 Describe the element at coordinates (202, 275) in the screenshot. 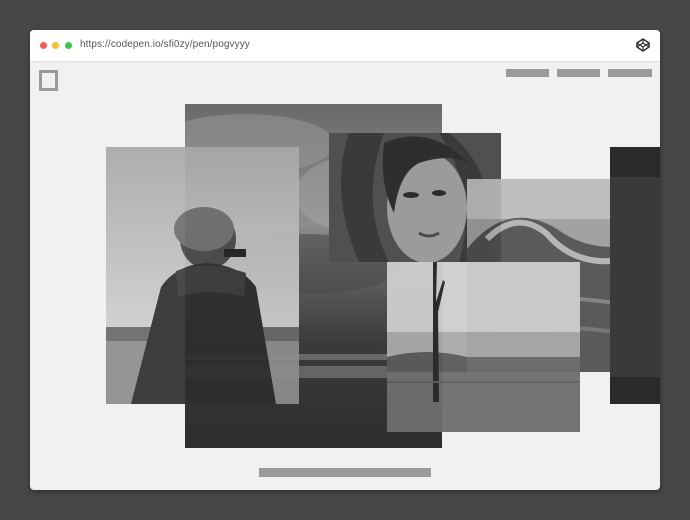

I see `photo-man-on-shore` at that location.